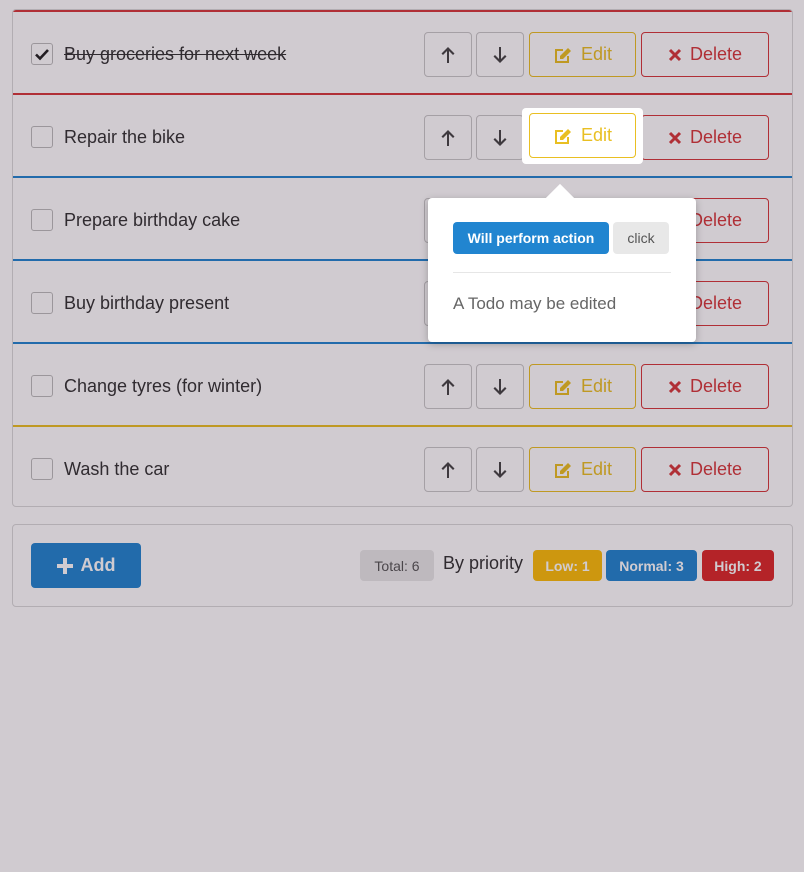 The image size is (804, 872). What do you see at coordinates (402, 465) in the screenshot?
I see `todo-item: Wash the car Edit Delete` at bounding box center [402, 465].